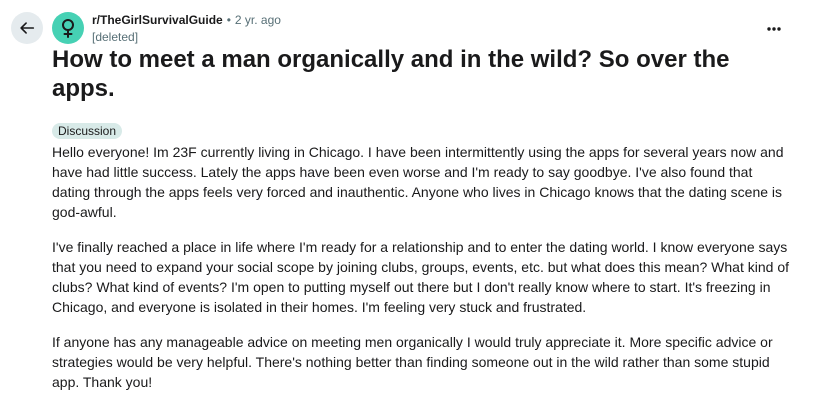 The image size is (814, 410). I want to click on more-options-button, so click(774, 29).